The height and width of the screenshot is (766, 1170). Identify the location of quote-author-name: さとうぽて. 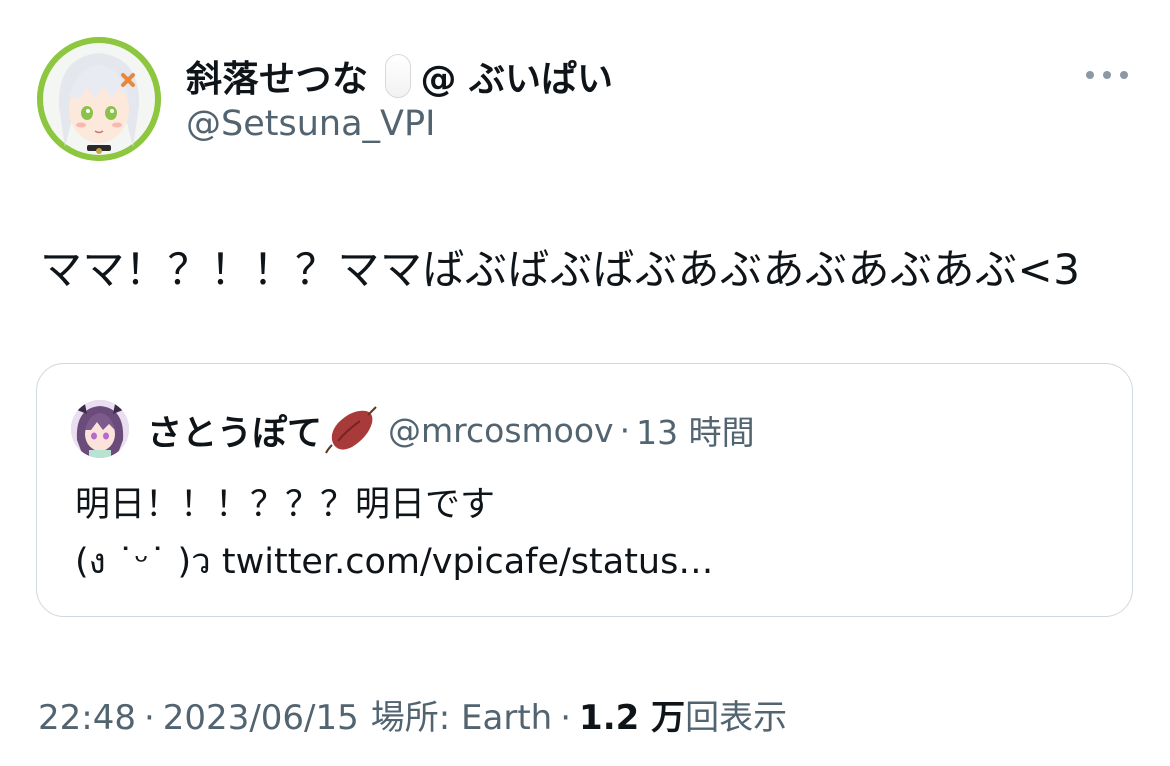
(234, 430).